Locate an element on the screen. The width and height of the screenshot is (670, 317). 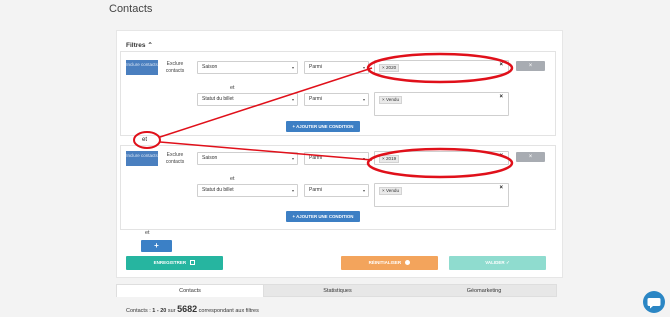
annotation-circle is located at coordinates (147, 140).